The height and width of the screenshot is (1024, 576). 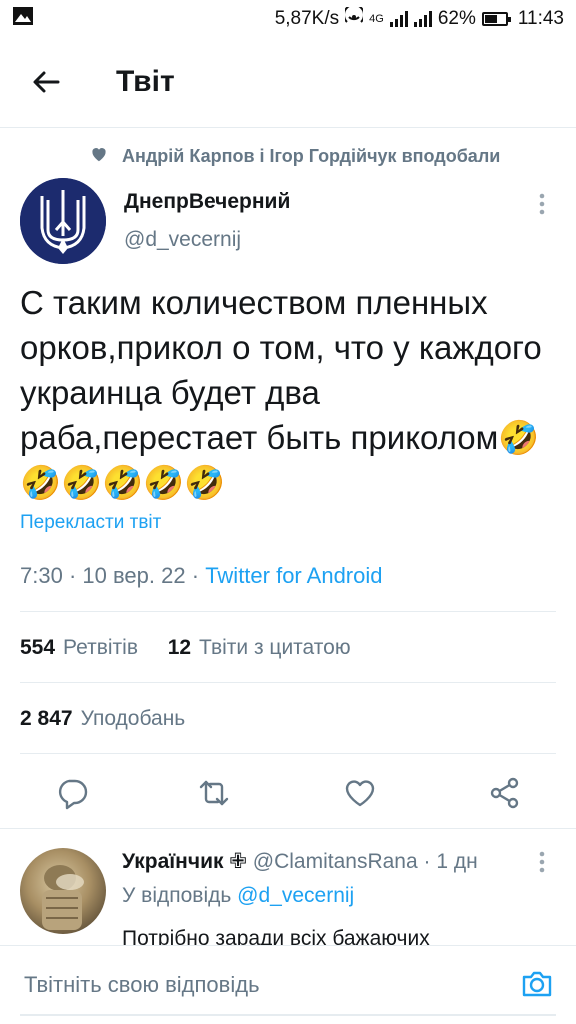 I want to click on status-bar: 5,87K/s 4G 62% 11:43, so click(x=288, y=19).